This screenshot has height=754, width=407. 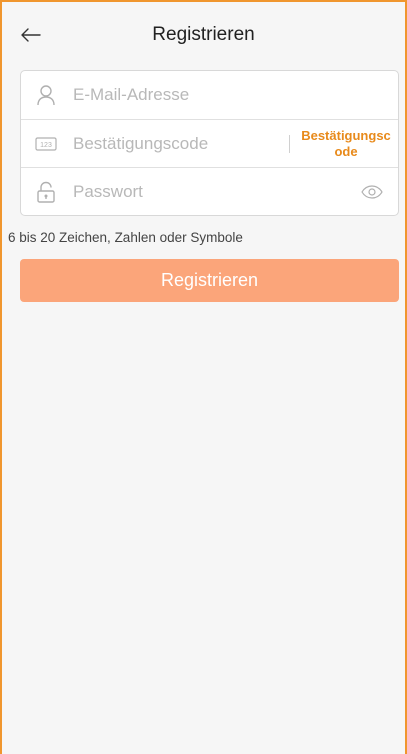 I want to click on divider, so click(x=289, y=144).